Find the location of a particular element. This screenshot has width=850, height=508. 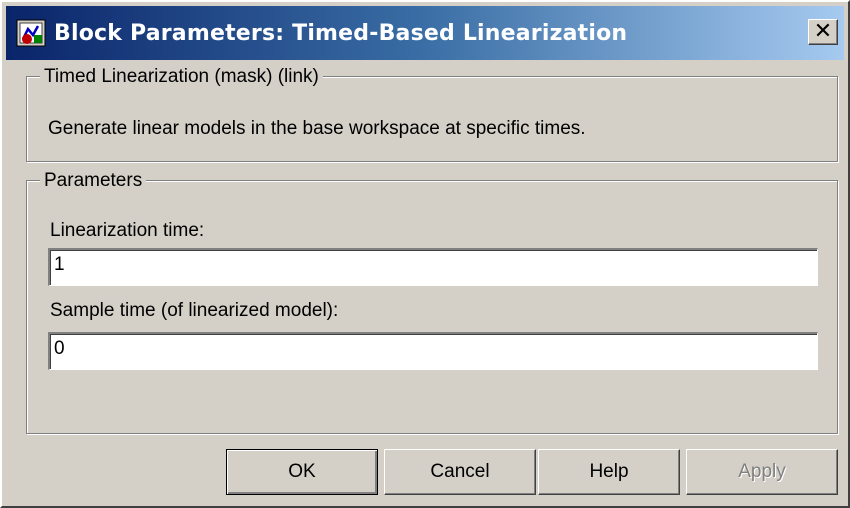

cancel-button: Cancel is located at coordinates (460, 472).